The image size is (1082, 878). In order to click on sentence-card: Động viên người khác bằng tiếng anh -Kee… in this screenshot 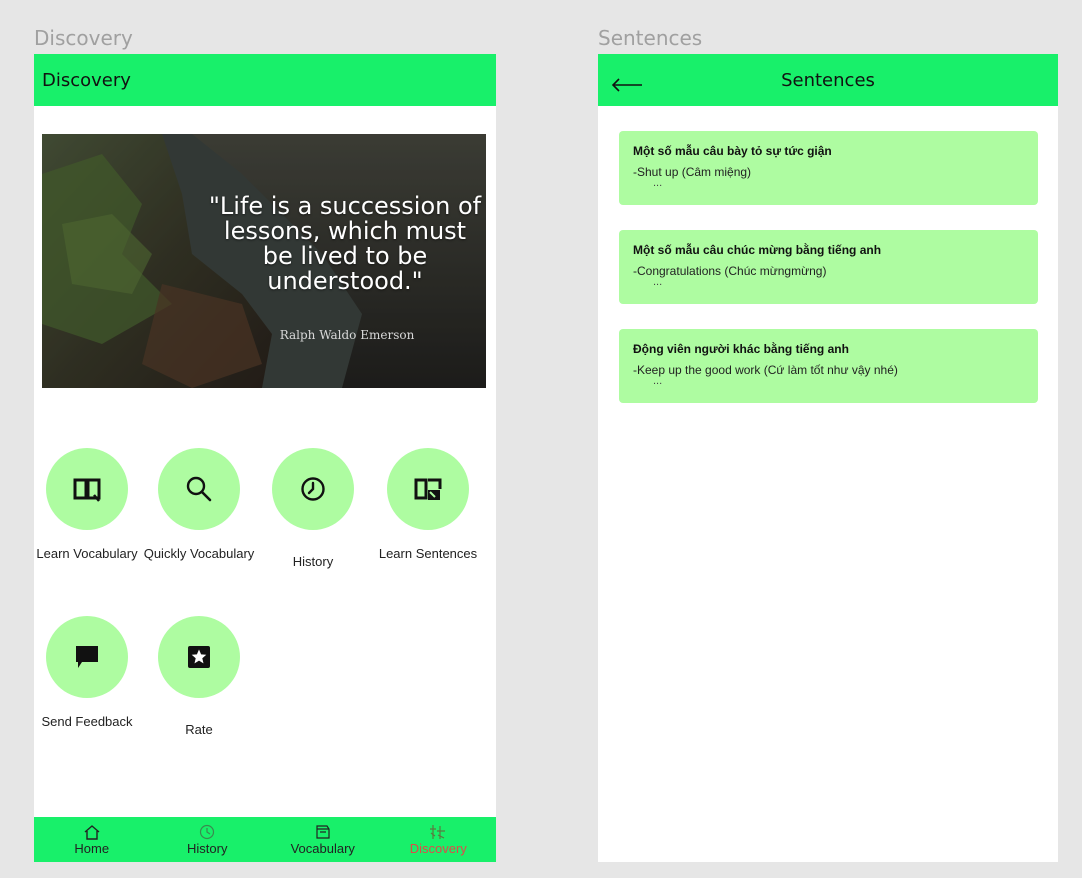, I will do `click(828, 366)`.